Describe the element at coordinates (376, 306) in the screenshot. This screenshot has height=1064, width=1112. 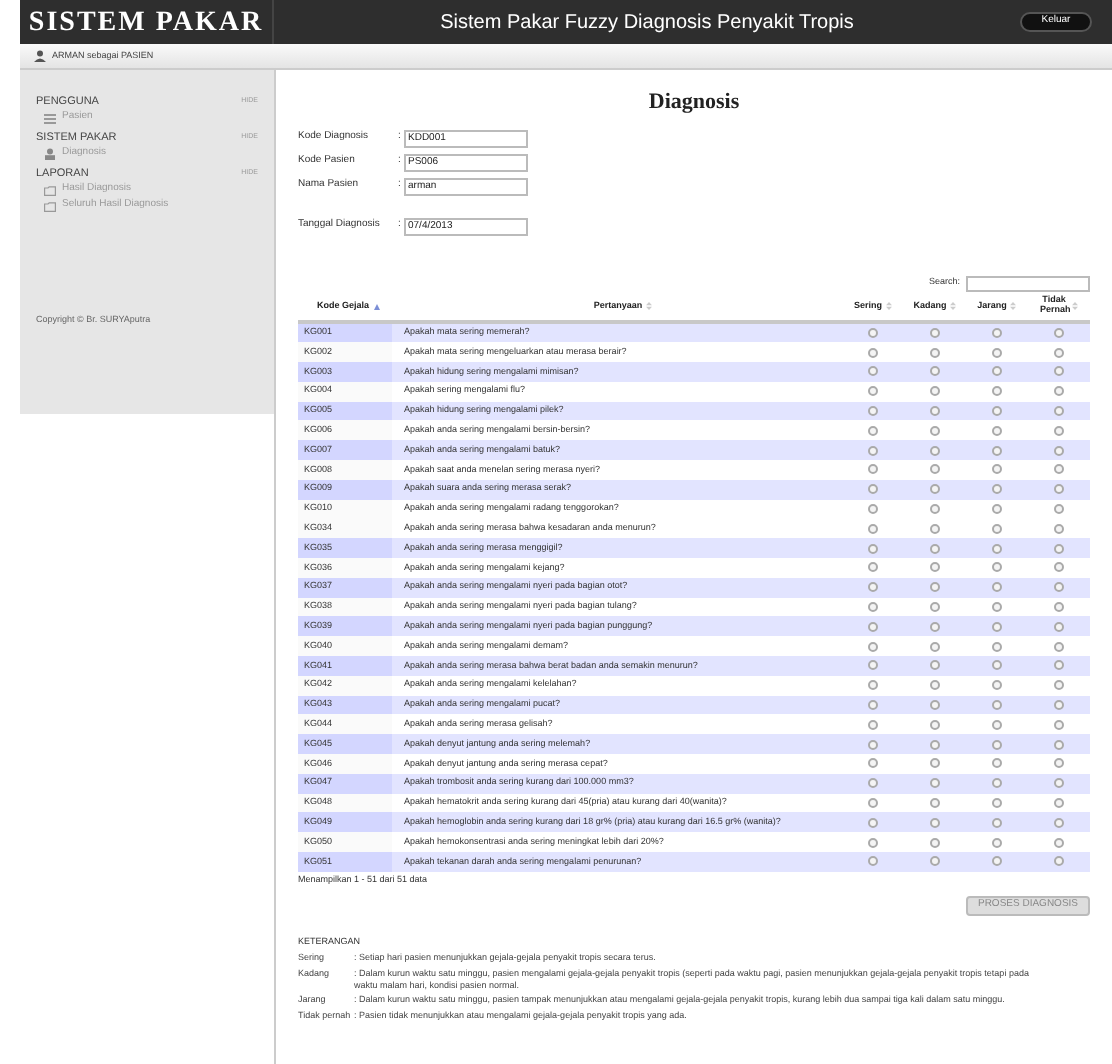
I see `sort-ascending-icon` at that location.